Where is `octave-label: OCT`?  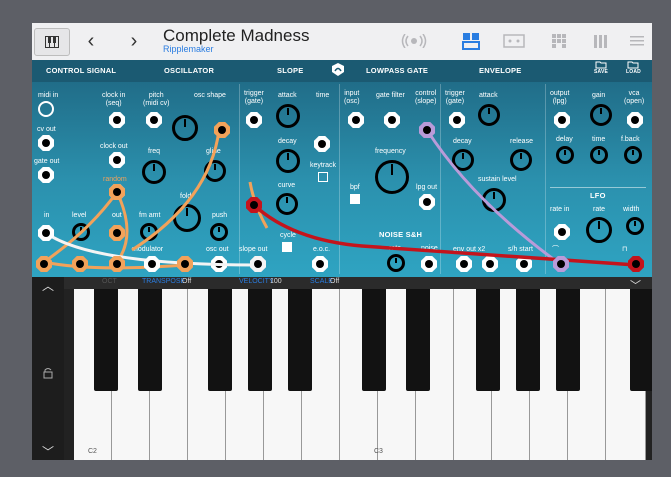 octave-label: OCT is located at coordinates (109, 281).